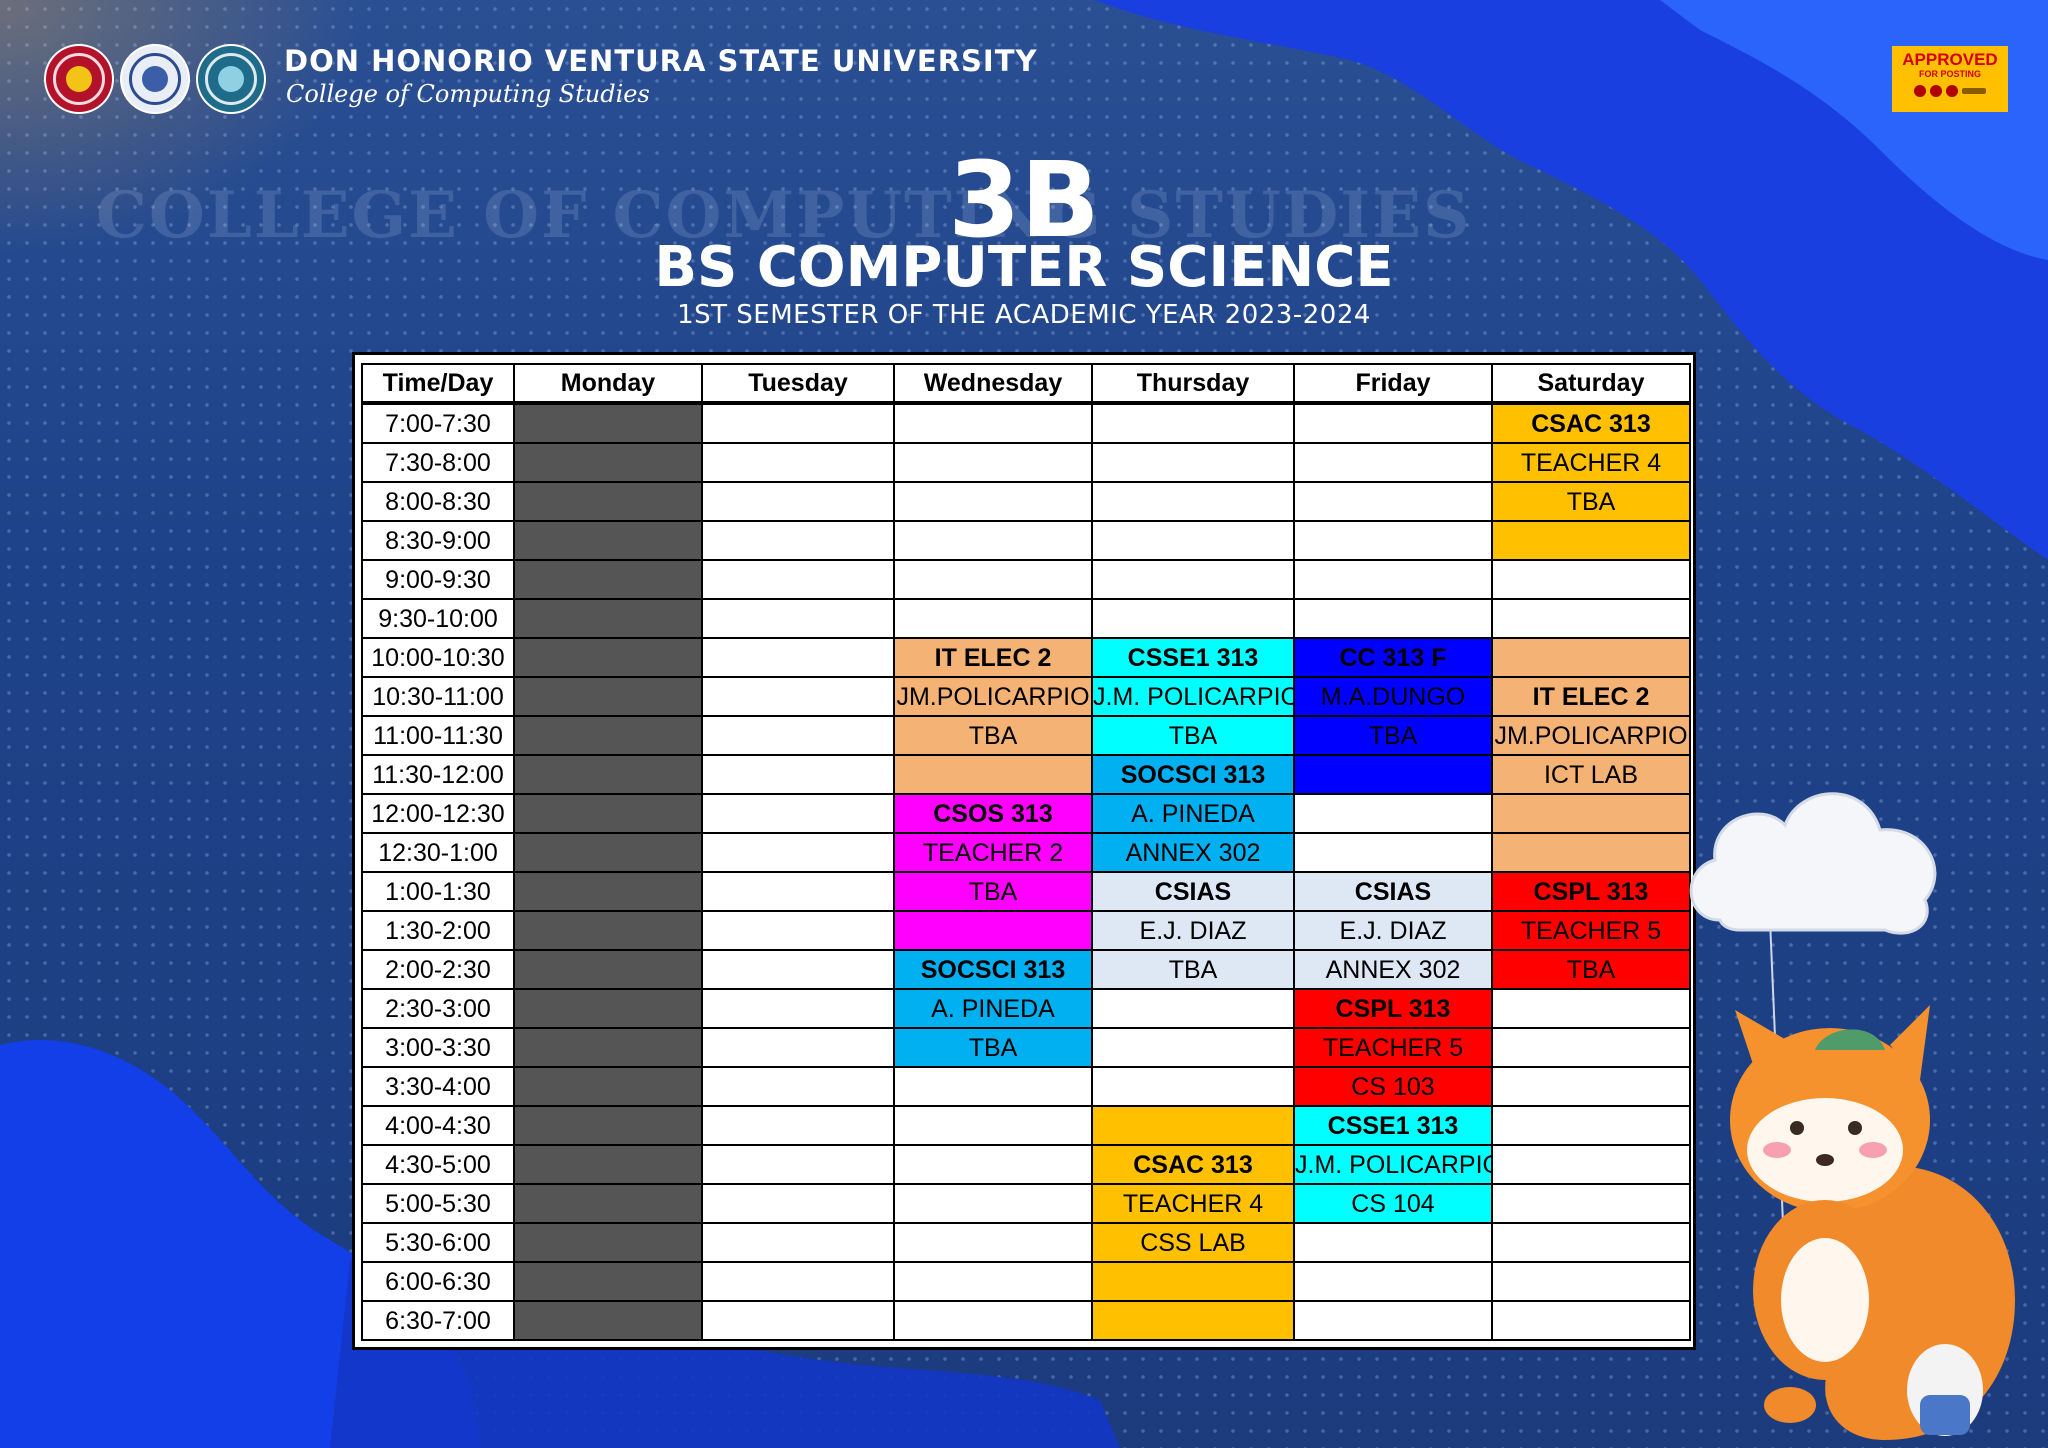 This screenshot has width=2048, height=1448. What do you see at coordinates (1393, 1008) in the screenshot?
I see `class-code: CSPL 313` at bounding box center [1393, 1008].